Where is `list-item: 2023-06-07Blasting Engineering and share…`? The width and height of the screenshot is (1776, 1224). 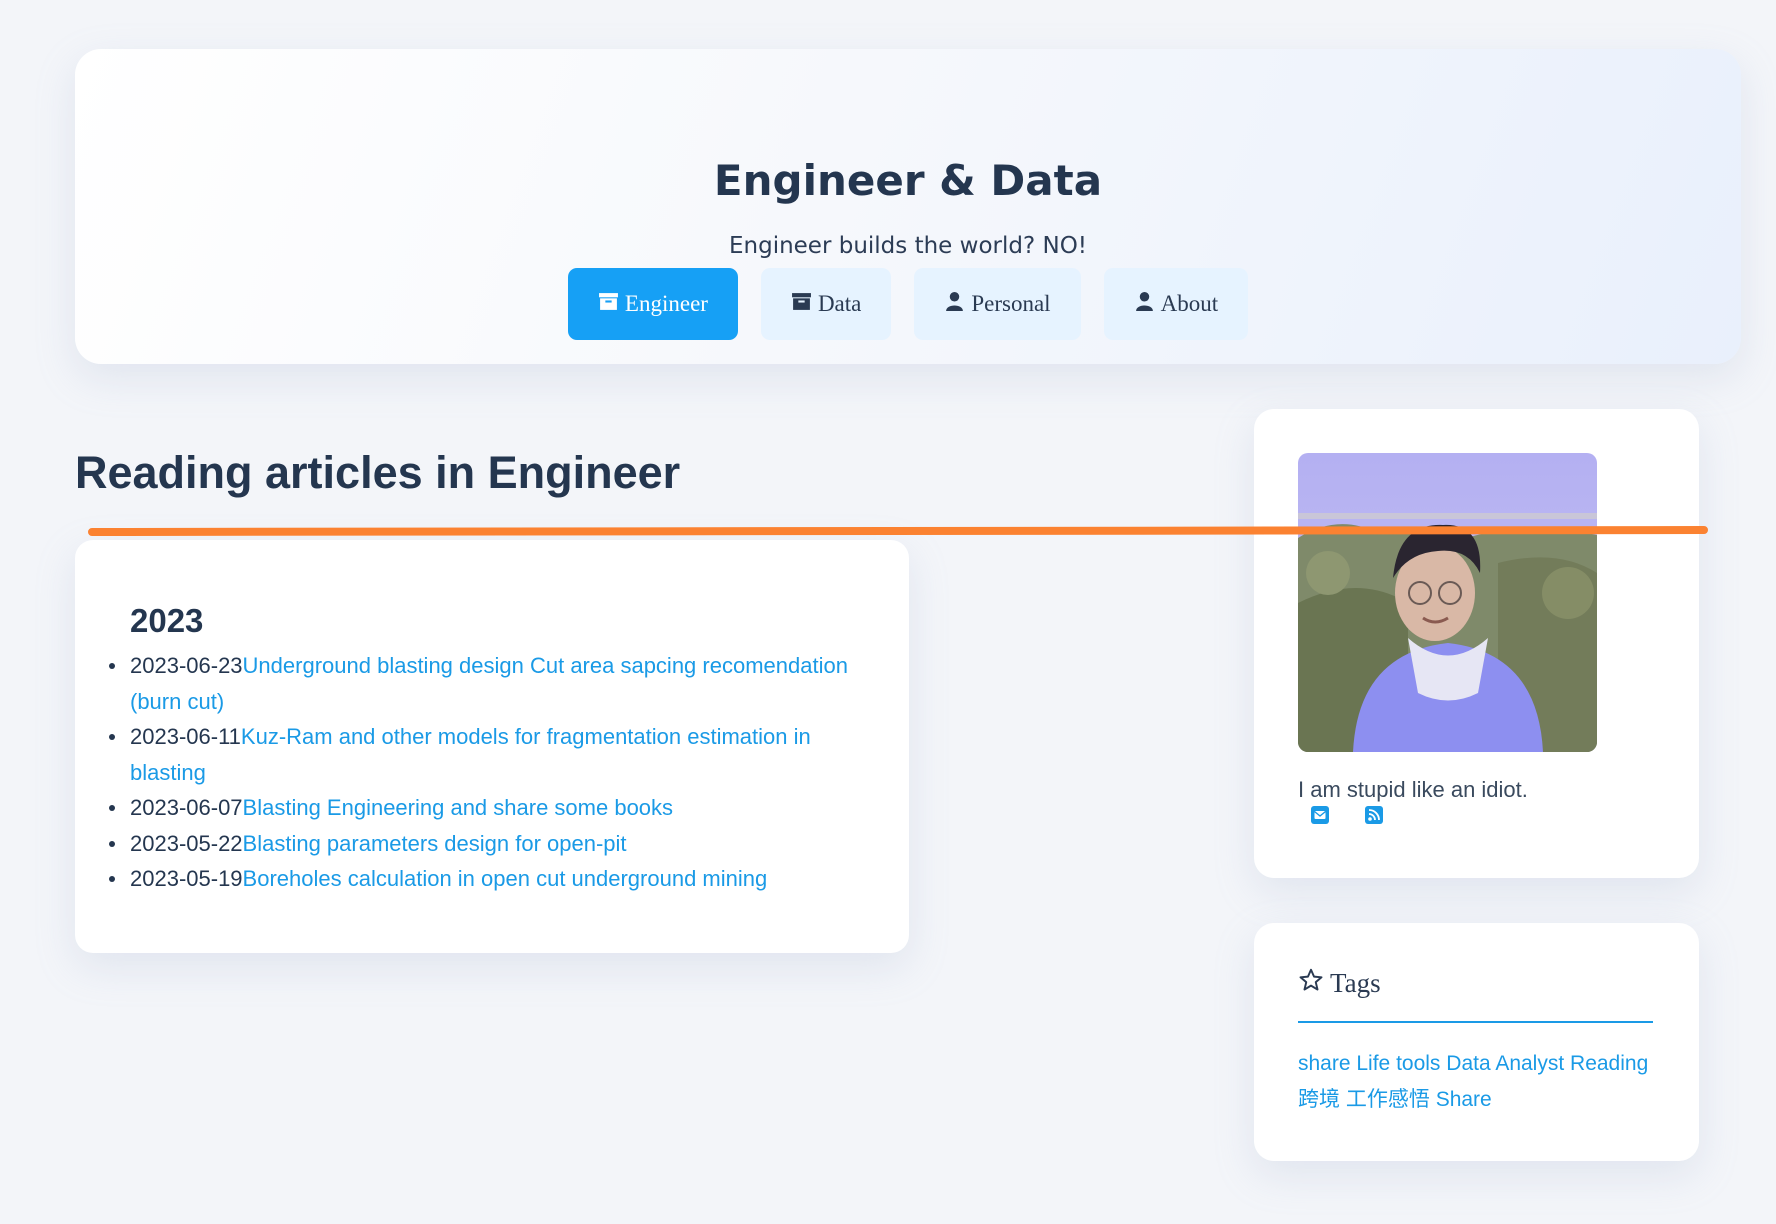 list-item: 2023-06-07Blasting Engineering and share… is located at coordinates (479, 808).